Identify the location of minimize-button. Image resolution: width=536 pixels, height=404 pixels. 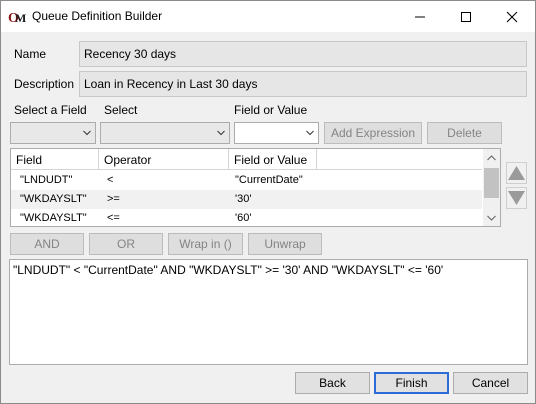
(420, 16).